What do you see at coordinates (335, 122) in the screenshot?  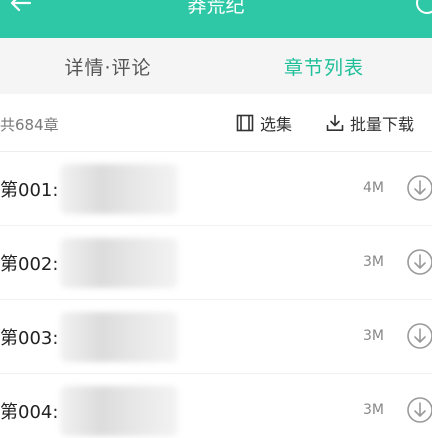 I see `download-tray-icon` at bounding box center [335, 122].